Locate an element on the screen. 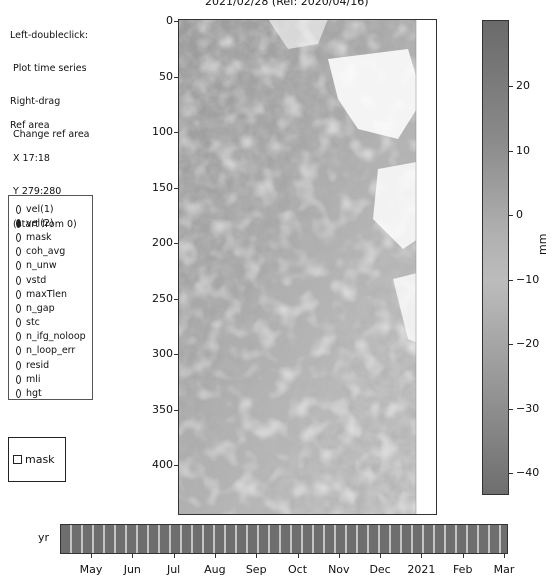 The height and width of the screenshot is (580, 558). month-tick-label: Mar is located at coordinates (504, 569).